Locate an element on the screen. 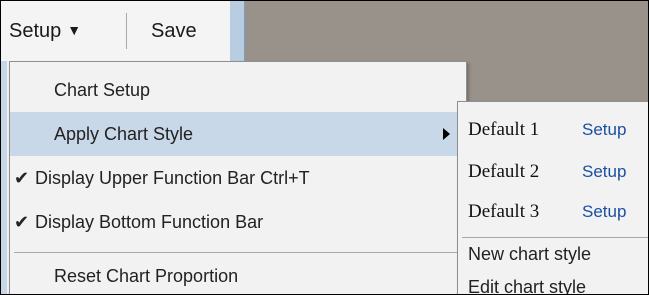 This screenshot has width=649, height=295. menu-item-display-upper-function-bar: ✔ Display Upper Function Bar Ctrl+T is located at coordinates (238, 178).